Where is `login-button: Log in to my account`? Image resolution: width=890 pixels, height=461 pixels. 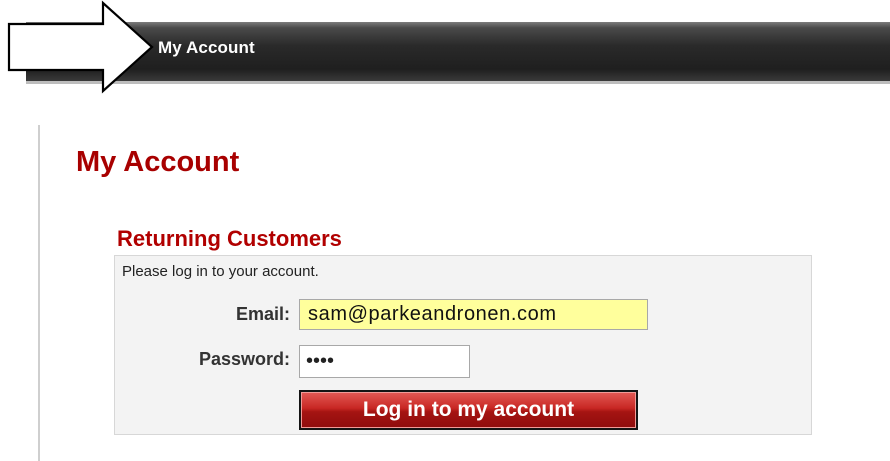 login-button: Log in to my account is located at coordinates (468, 410).